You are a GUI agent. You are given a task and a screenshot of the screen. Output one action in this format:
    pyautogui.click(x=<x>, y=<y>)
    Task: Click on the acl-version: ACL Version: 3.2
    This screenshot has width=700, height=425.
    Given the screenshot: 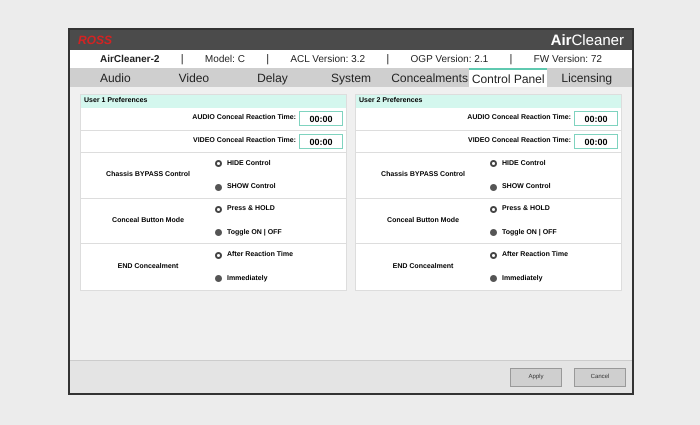 What is the action you would take?
    pyautogui.click(x=328, y=59)
    